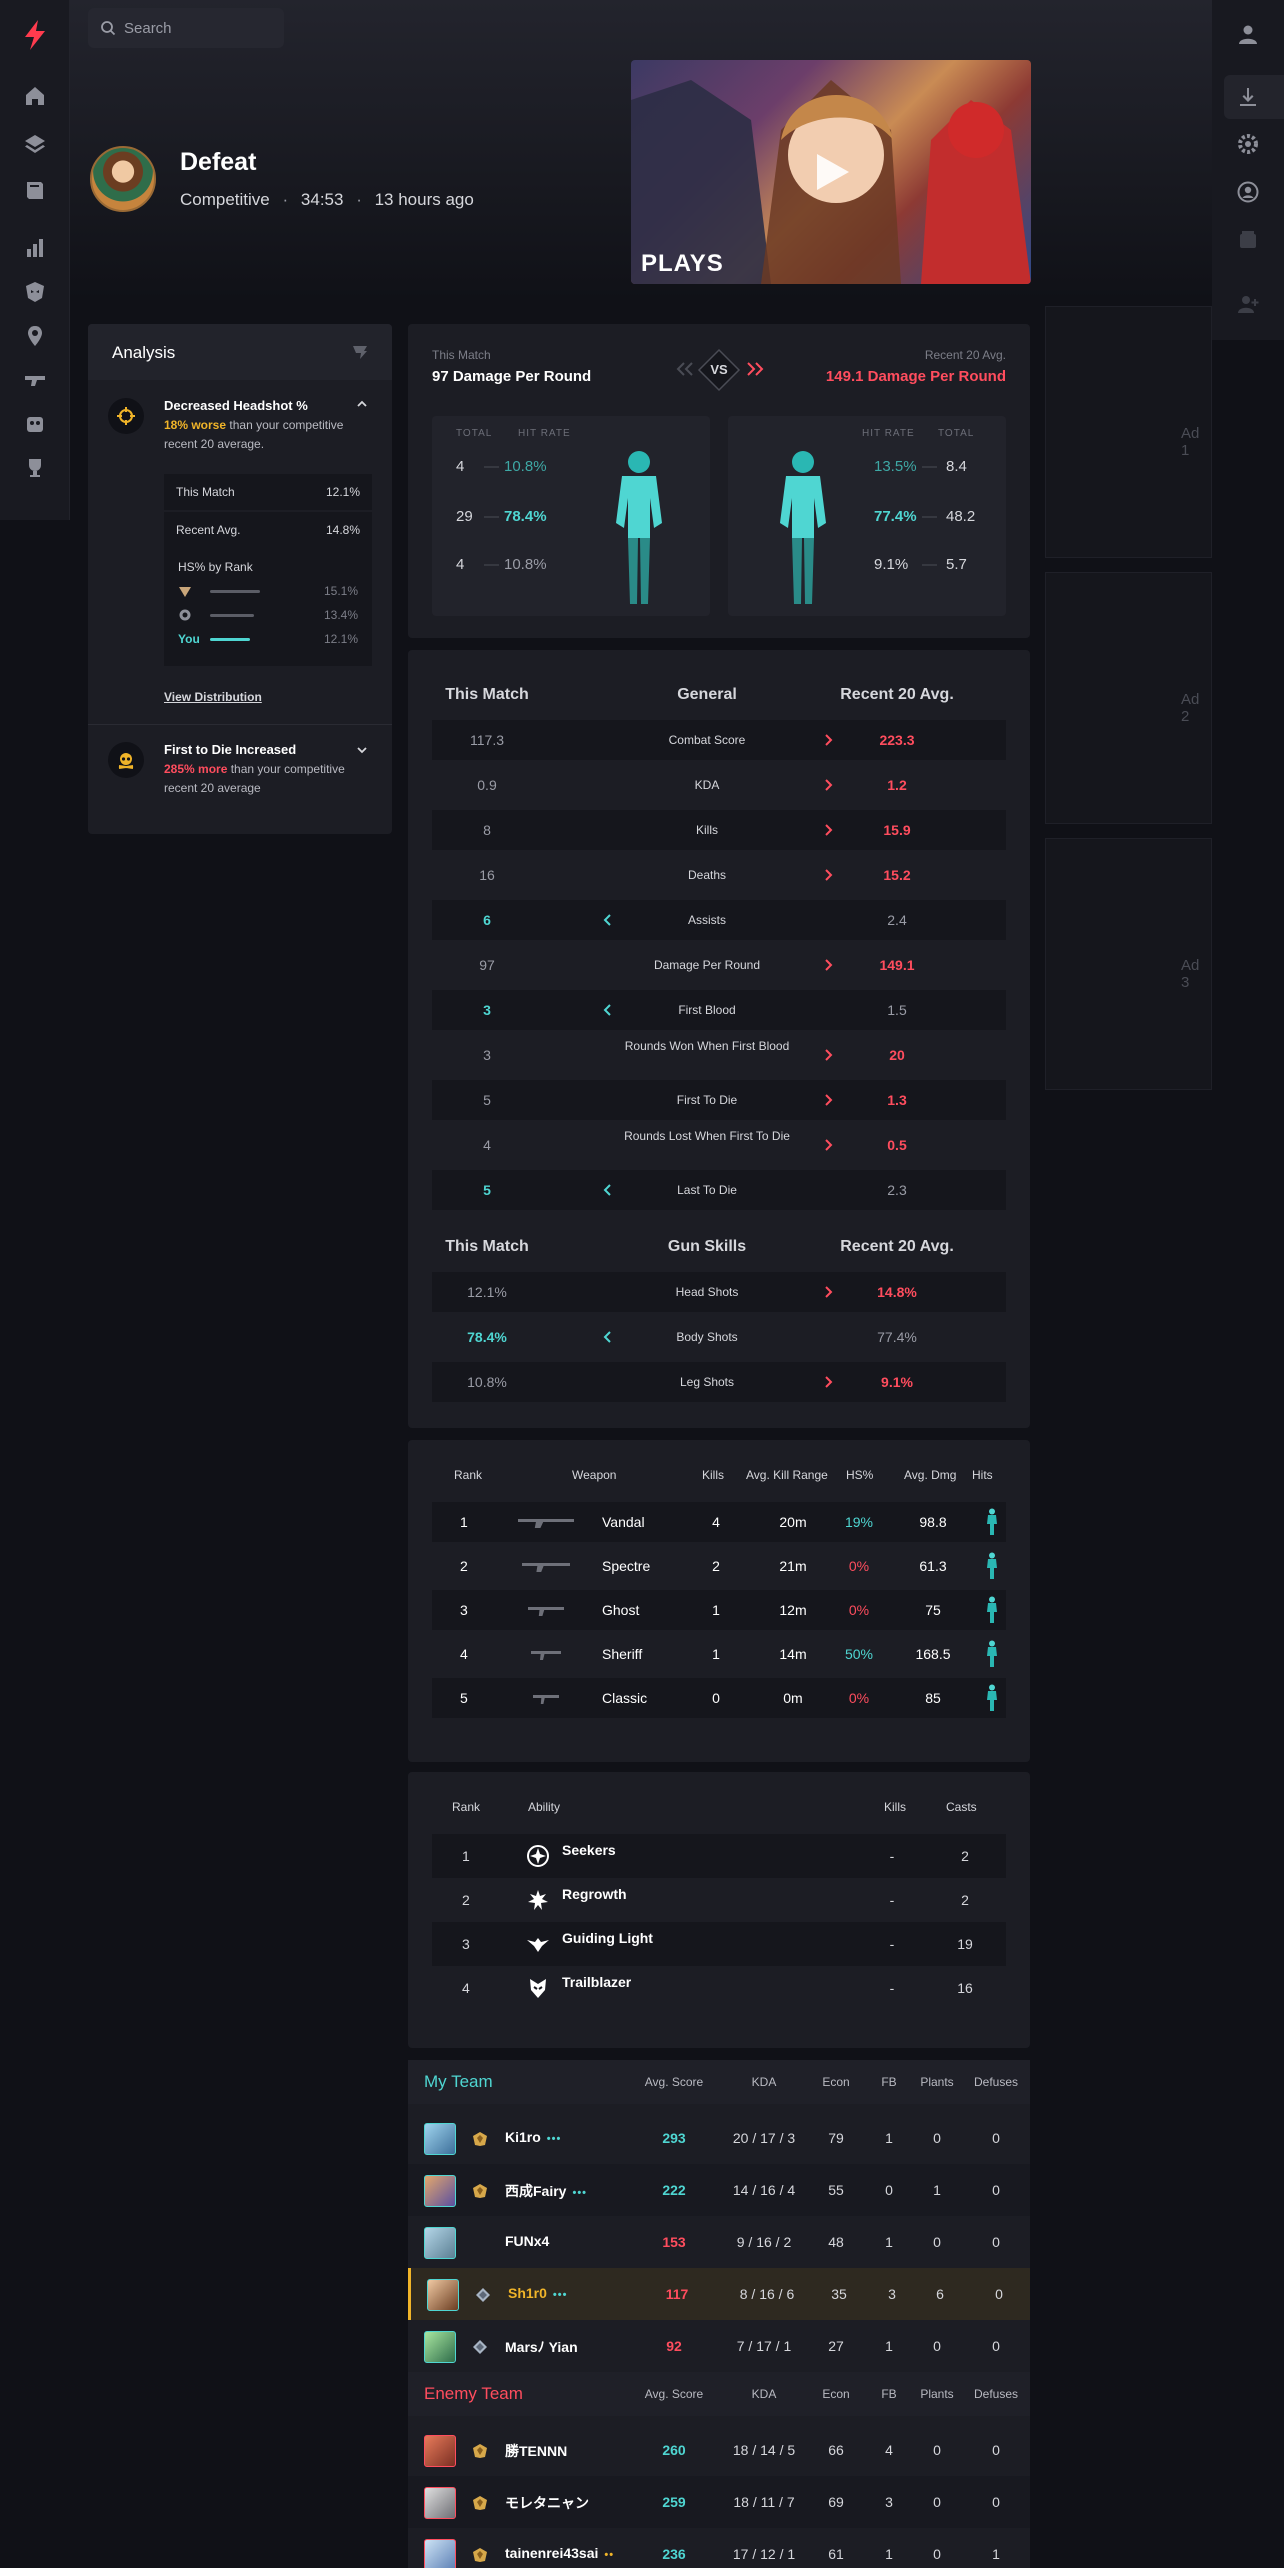  What do you see at coordinates (719, 1900) in the screenshot?
I see `ability-row: 2 Regrowth - 2` at bounding box center [719, 1900].